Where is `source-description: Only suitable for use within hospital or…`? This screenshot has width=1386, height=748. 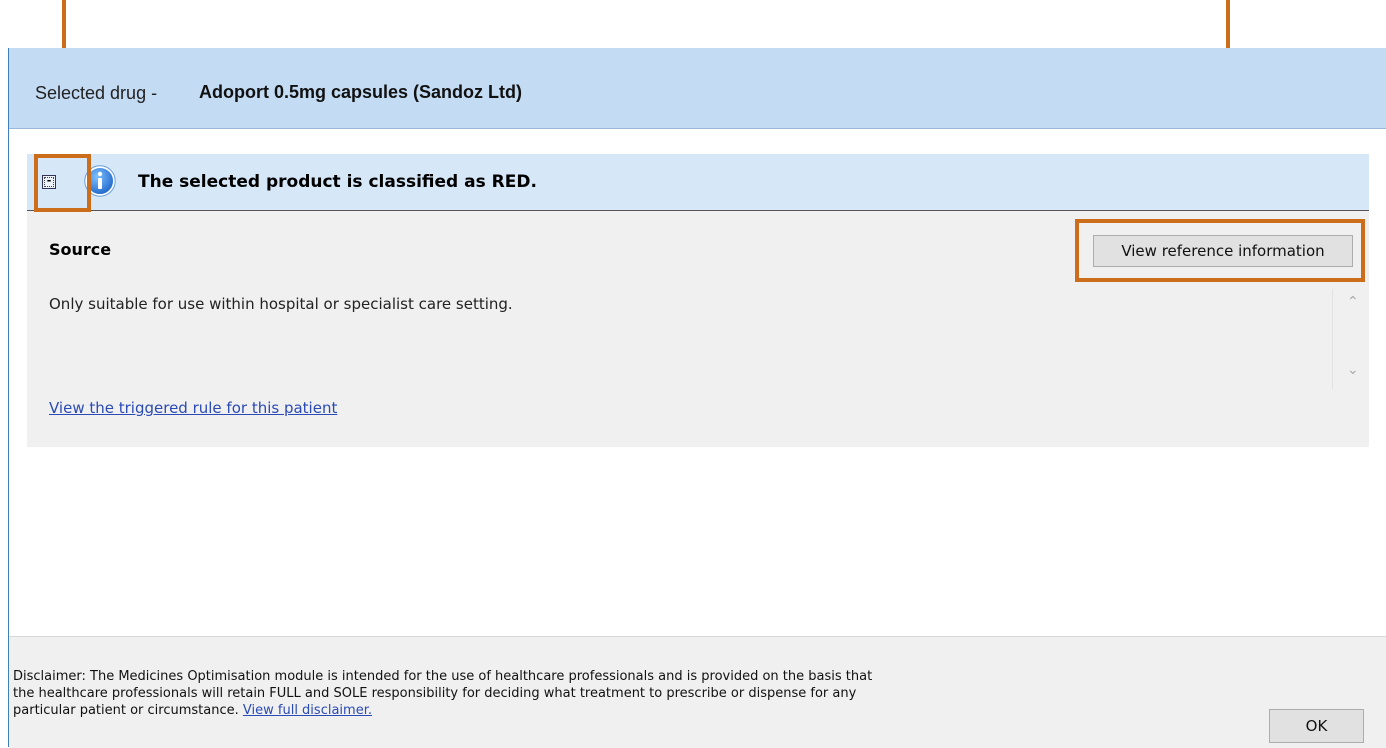
source-description: Only suitable for use within hospital or… is located at coordinates (281, 304).